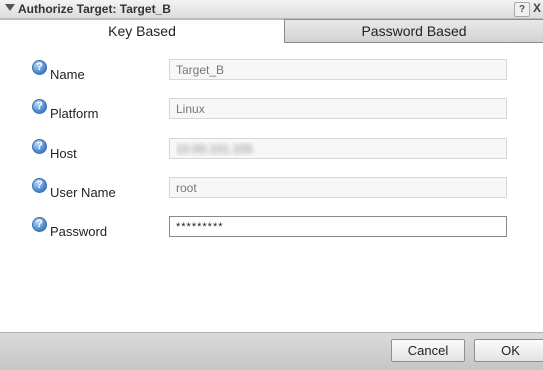 The height and width of the screenshot is (370, 543). What do you see at coordinates (413, 31) in the screenshot?
I see `tab-password-based: Password Based` at bounding box center [413, 31].